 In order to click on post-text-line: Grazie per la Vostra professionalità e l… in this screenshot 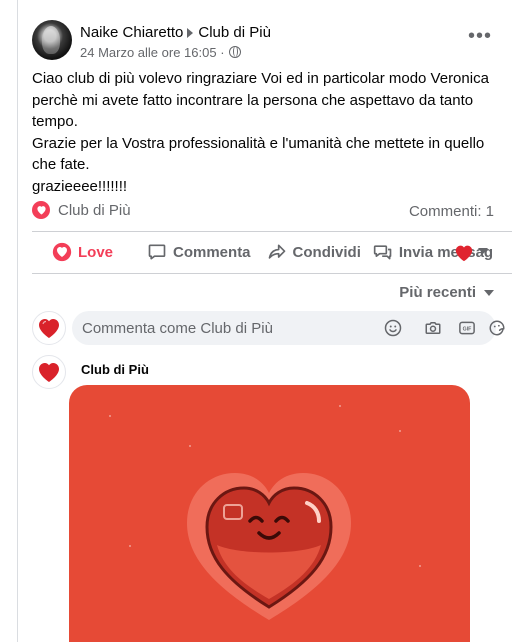, I will do `click(258, 154)`.